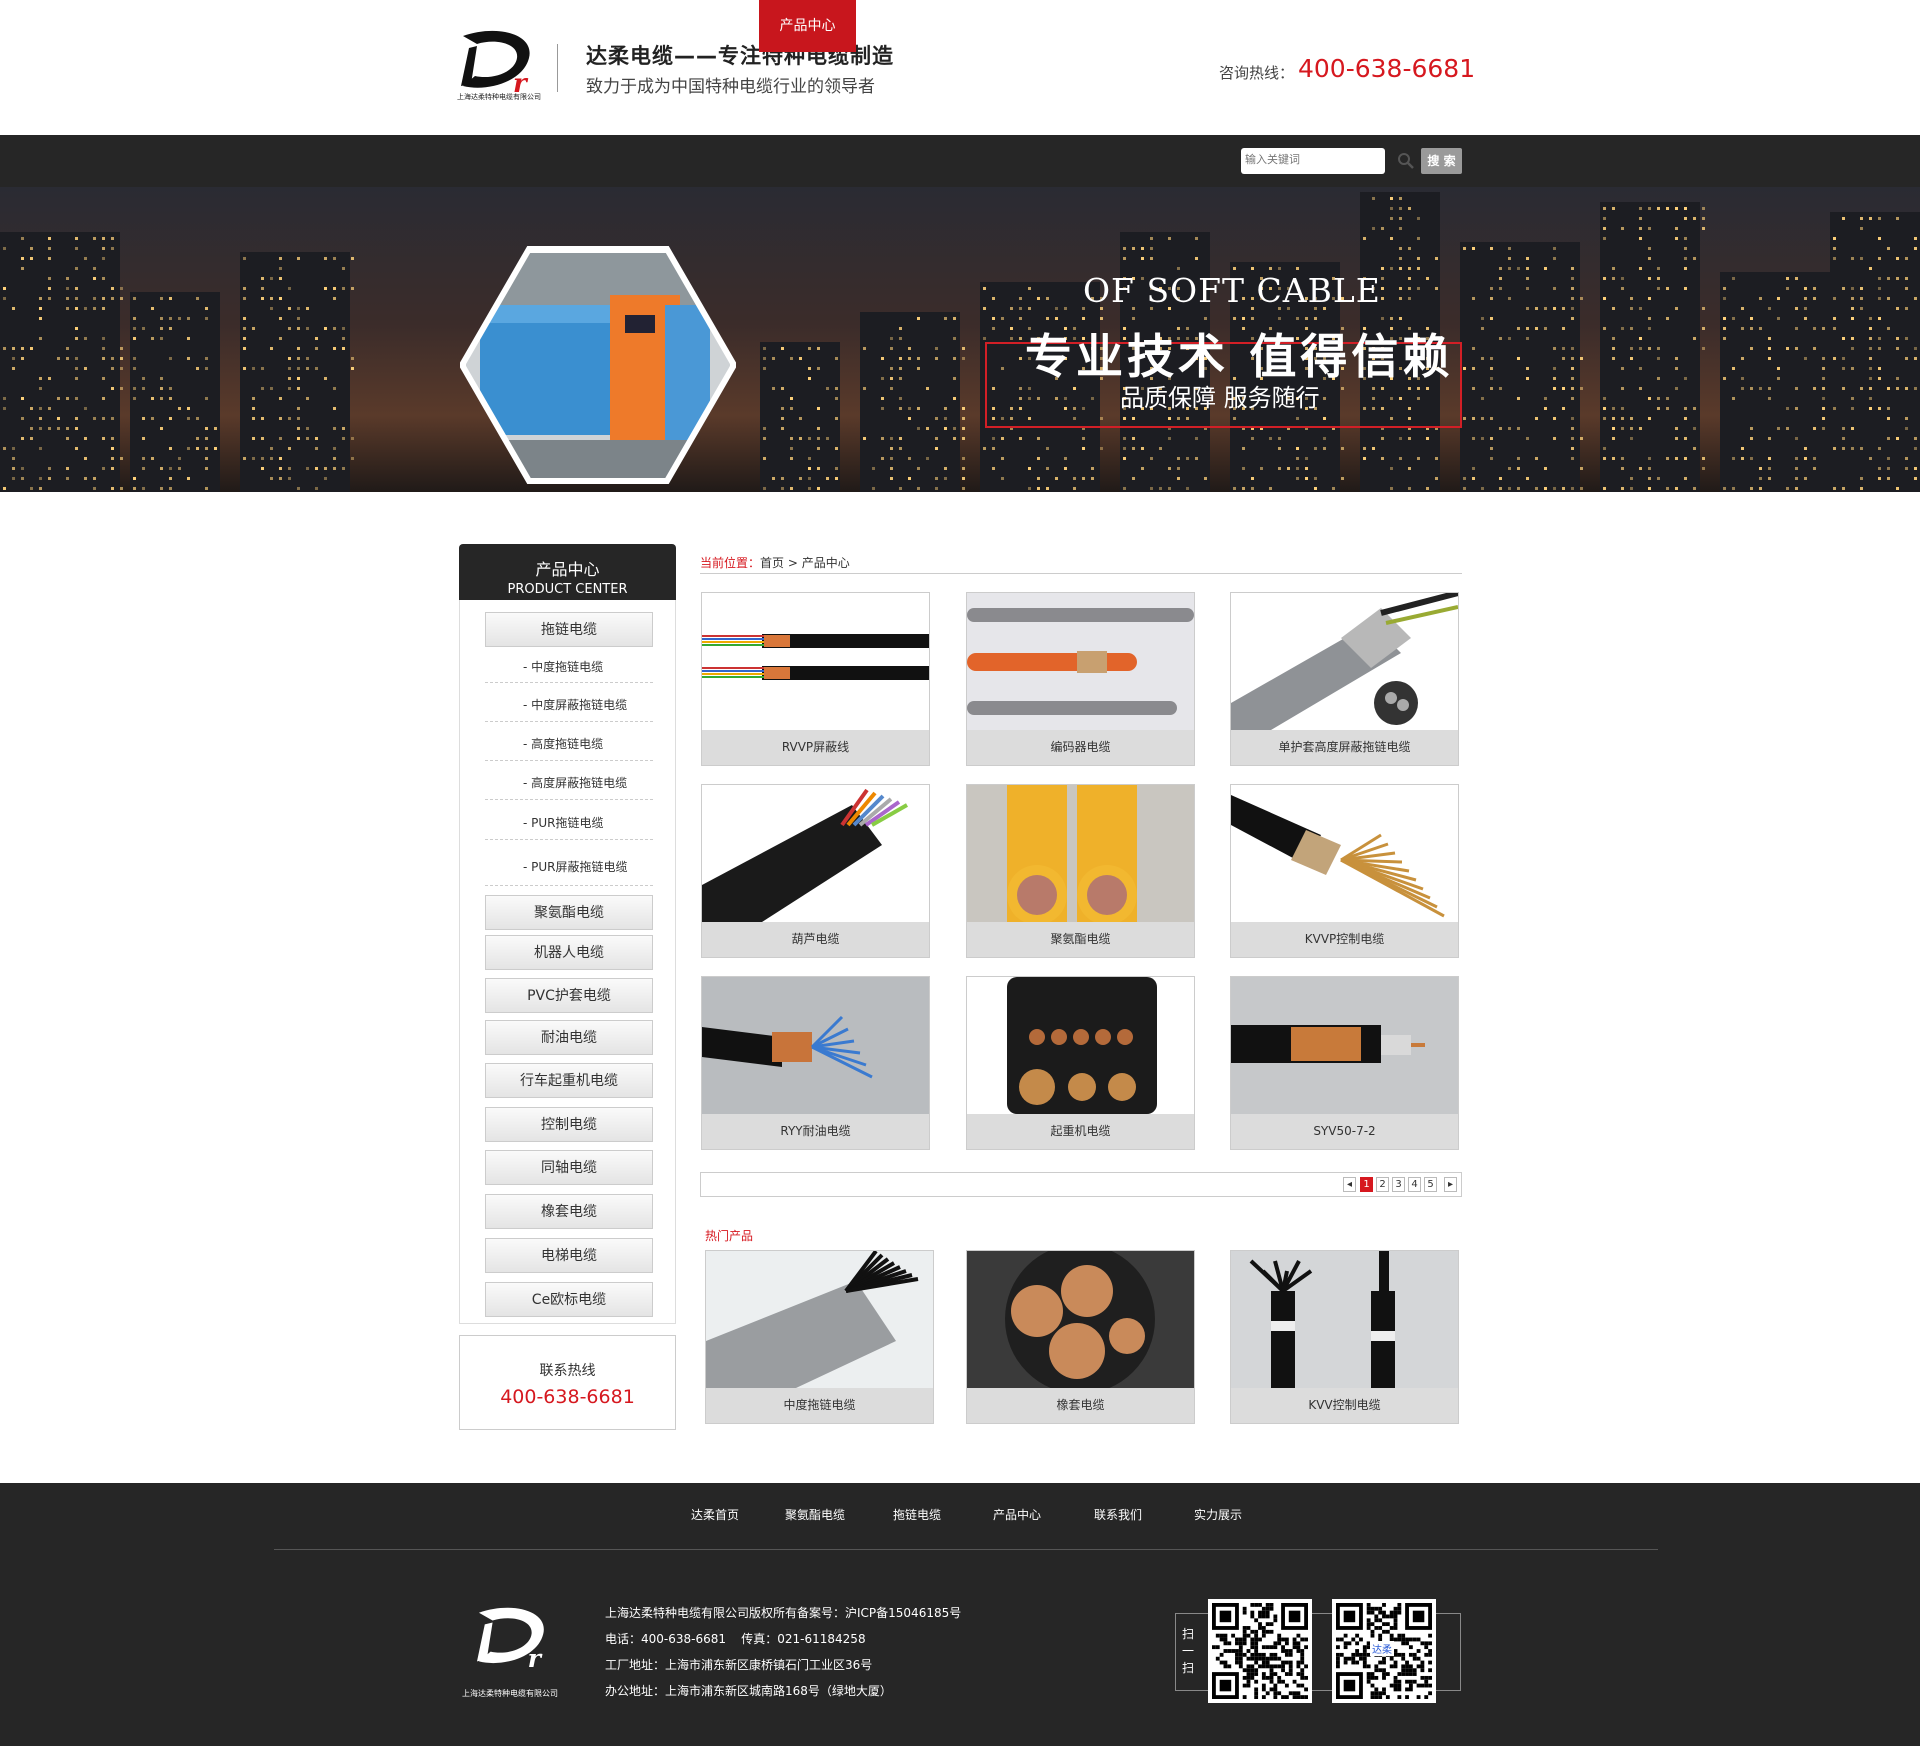 The height and width of the screenshot is (1746, 1920). I want to click on product-name: 聚氨酯电缆, so click(1080, 939).